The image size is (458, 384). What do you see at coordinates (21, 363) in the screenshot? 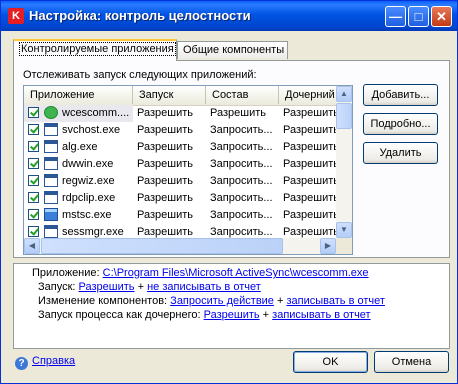
I see `help-icon: ?` at bounding box center [21, 363].